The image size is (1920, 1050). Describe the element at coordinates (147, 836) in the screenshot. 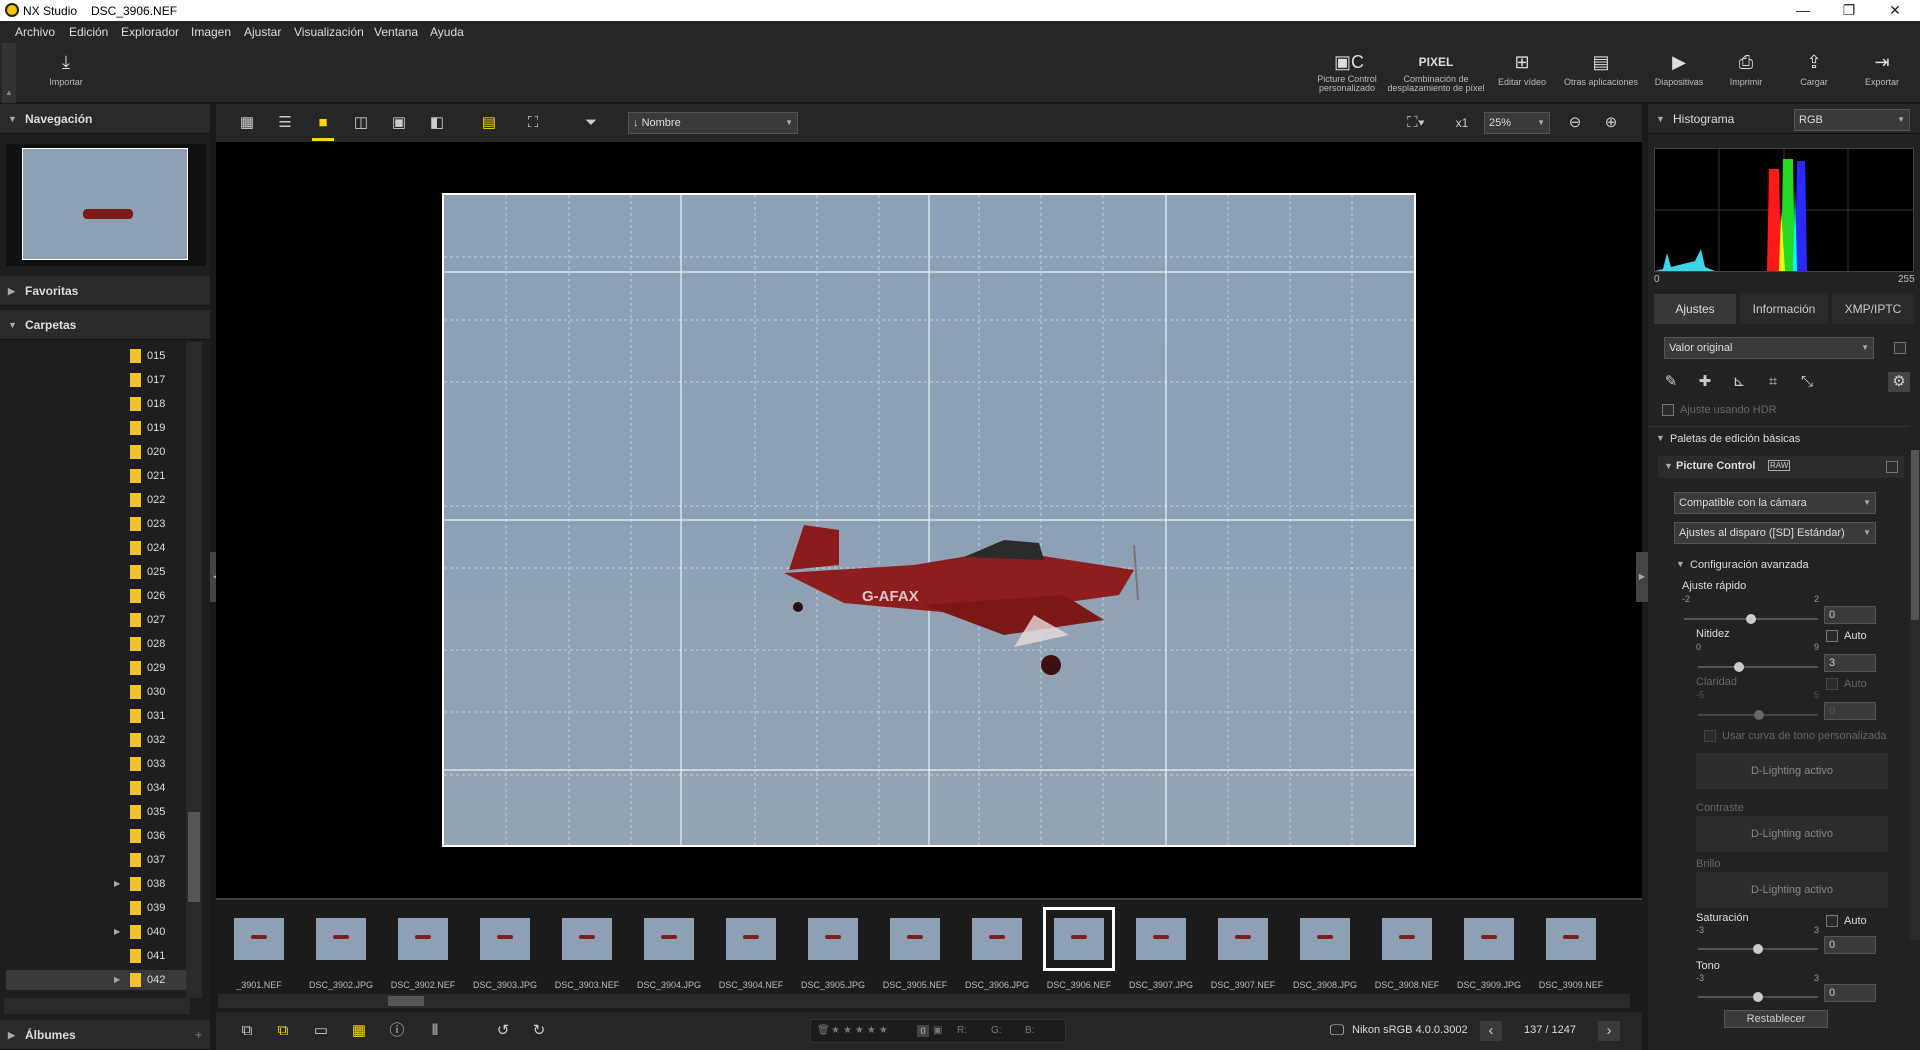

I see `folder-item: 036` at that location.